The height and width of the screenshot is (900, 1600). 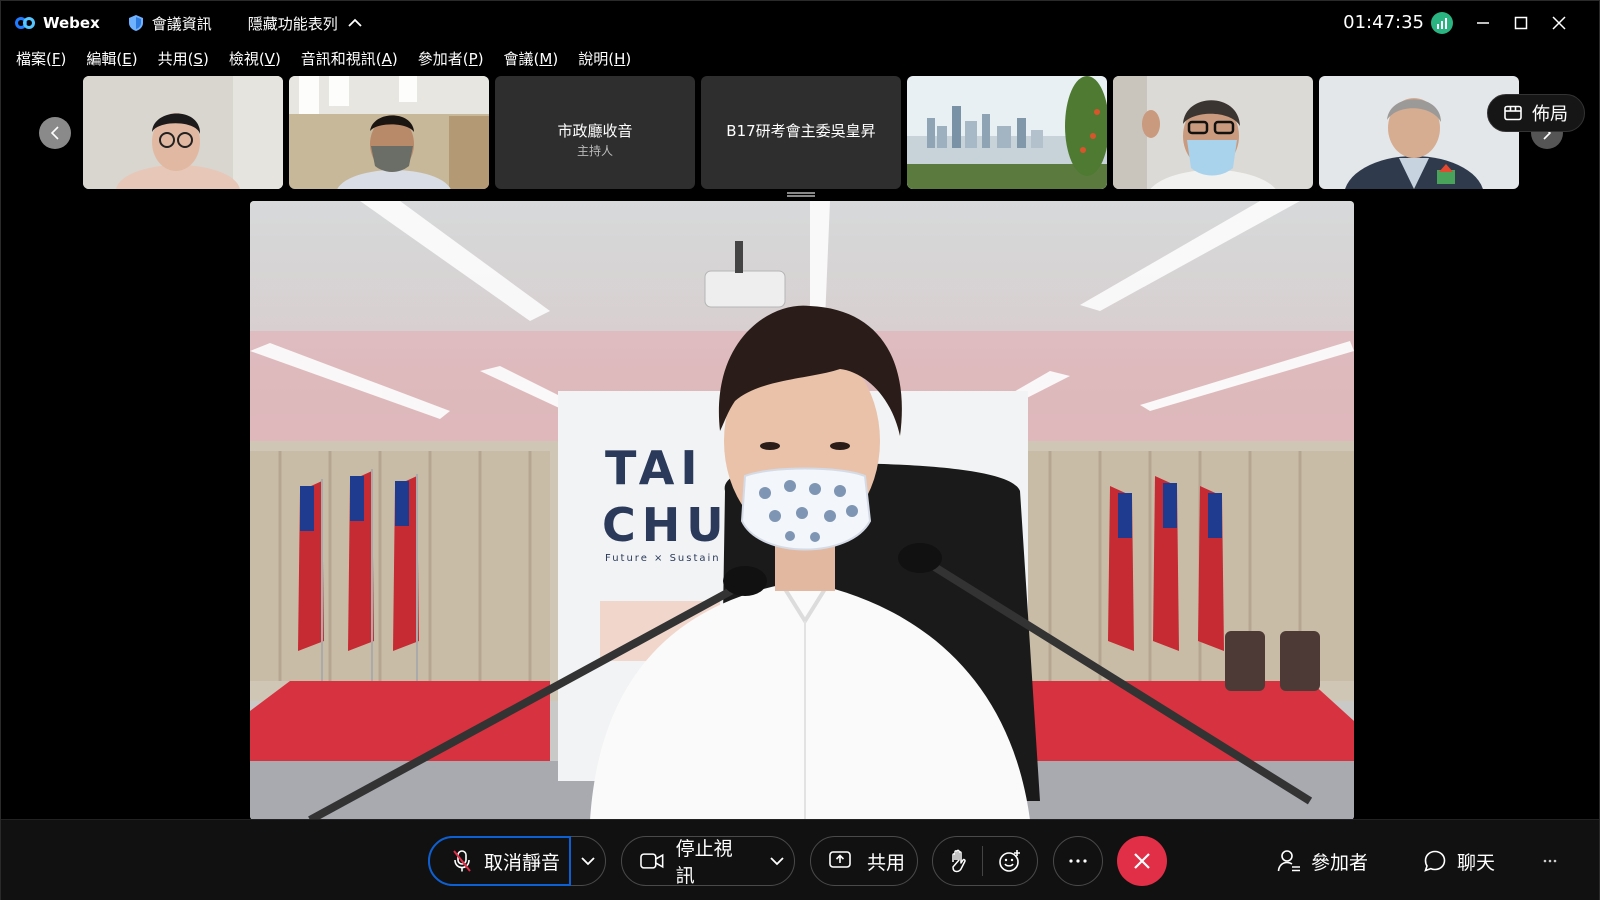 I want to click on unmute-button: 取消靜音, so click(x=500, y=861).